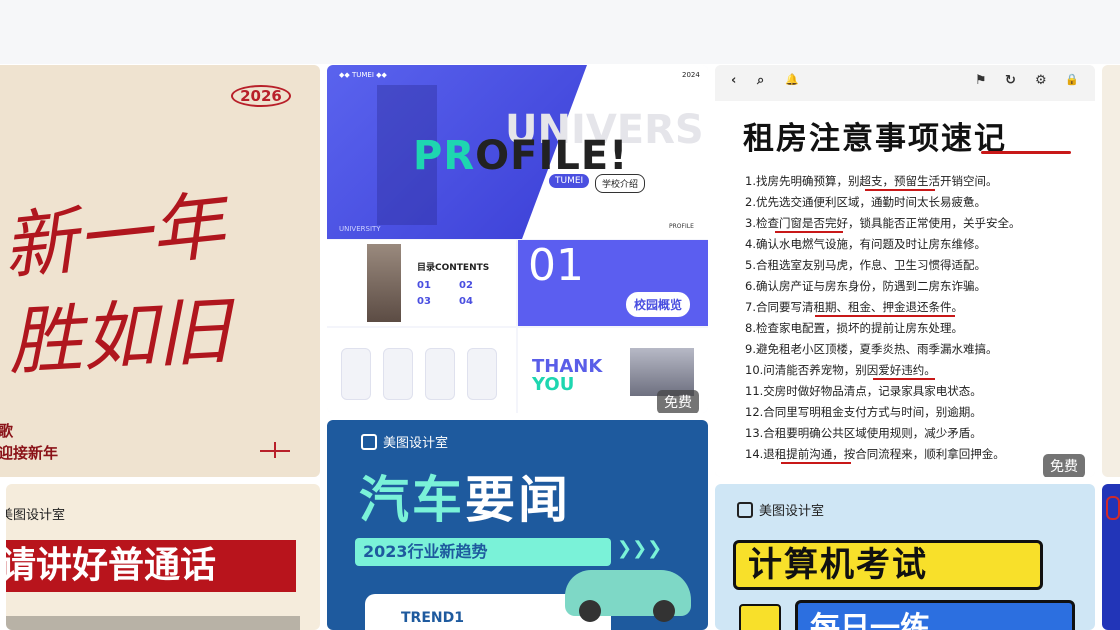  What do you see at coordinates (734, 80) in the screenshot?
I see `back-icon: ‹` at bounding box center [734, 80].